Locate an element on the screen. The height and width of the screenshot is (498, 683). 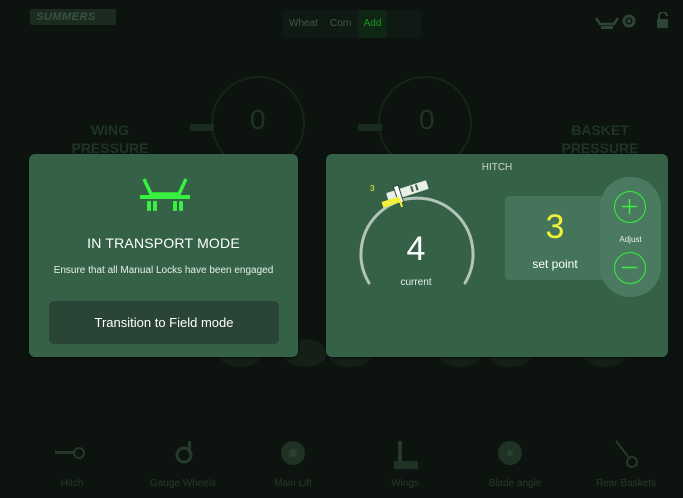
tab-wheat: Wheat is located at coordinates (303, 24).